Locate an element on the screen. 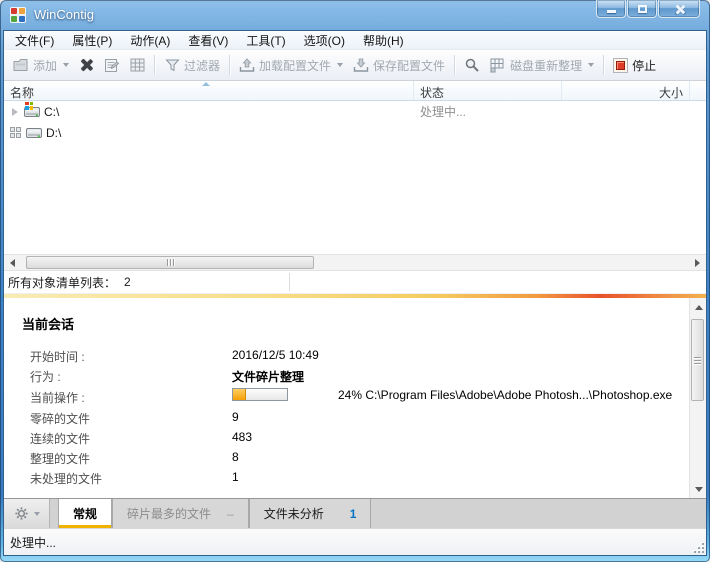  tab-unanalyzed-label: 文件未分析 is located at coordinates (293, 514).